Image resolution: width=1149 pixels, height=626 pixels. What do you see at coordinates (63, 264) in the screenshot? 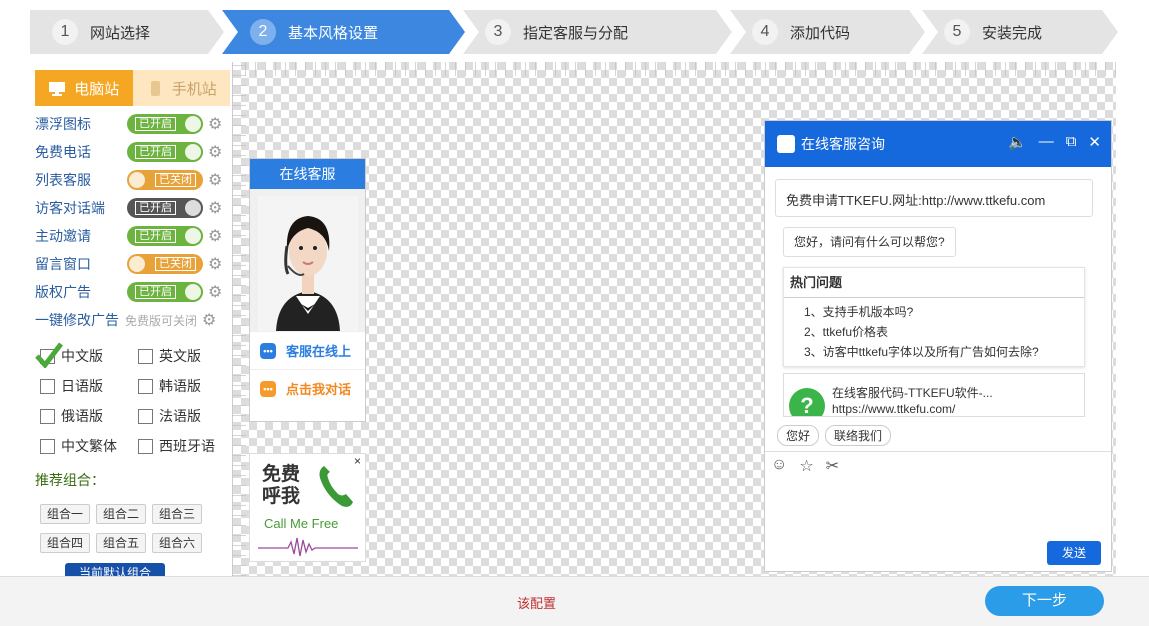
I see `feature-label: 留言窗口` at bounding box center [63, 264].